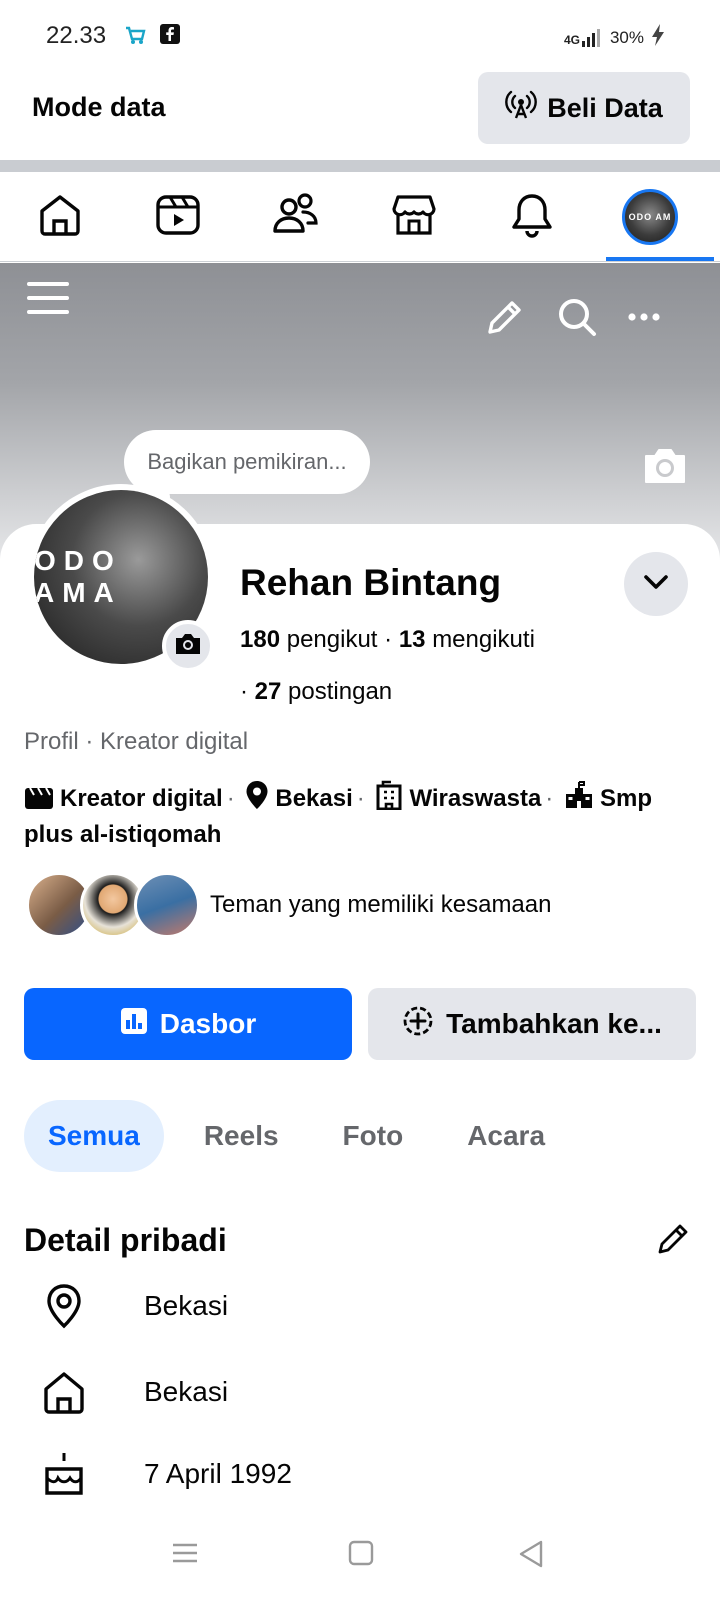  Describe the element at coordinates (218, 1473) in the screenshot. I see `detail-text: 7 April 1992` at that location.